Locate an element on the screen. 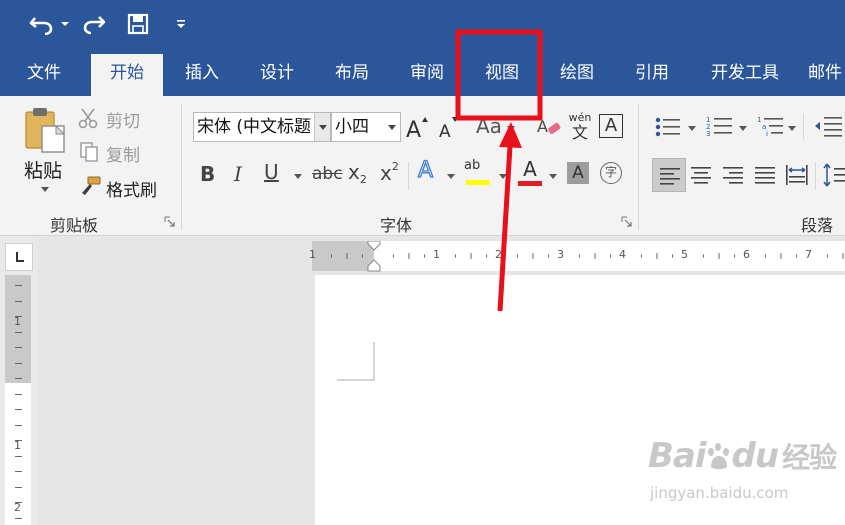 The height and width of the screenshot is (525, 845). highlight-box is located at coordinates (499, 75).